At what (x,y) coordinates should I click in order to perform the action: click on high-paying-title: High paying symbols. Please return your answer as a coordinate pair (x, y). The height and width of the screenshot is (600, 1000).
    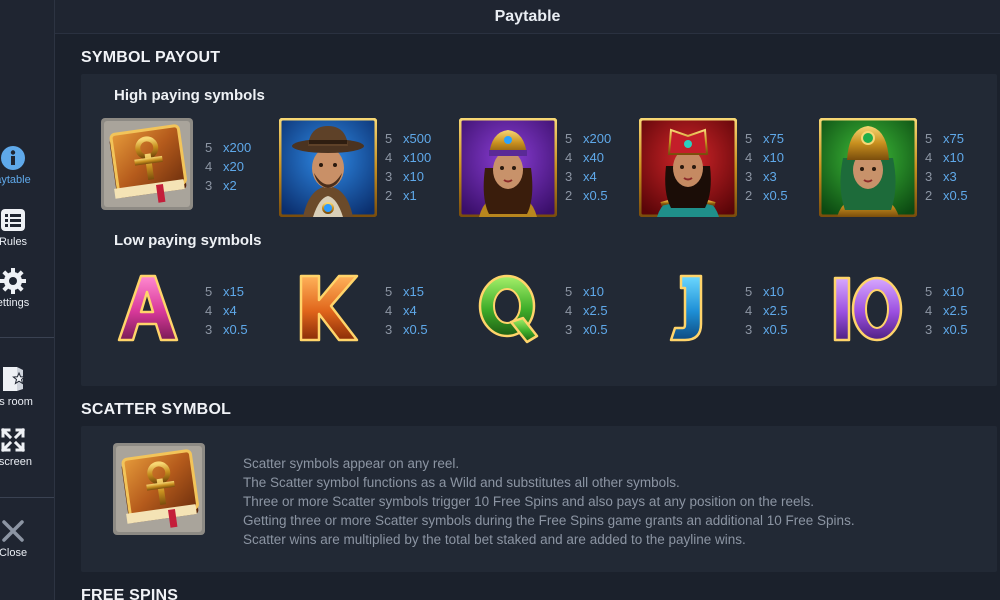
    Looking at the image, I should click on (189, 95).